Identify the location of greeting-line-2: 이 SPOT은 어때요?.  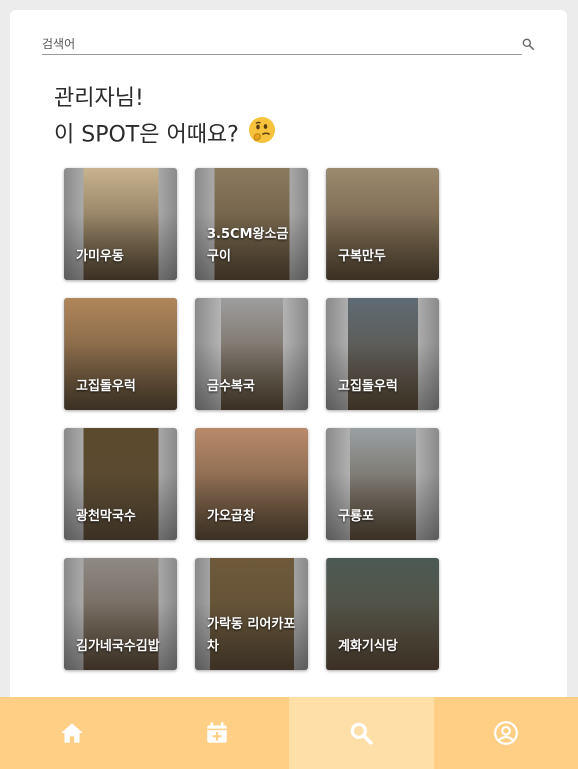
(146, 135).